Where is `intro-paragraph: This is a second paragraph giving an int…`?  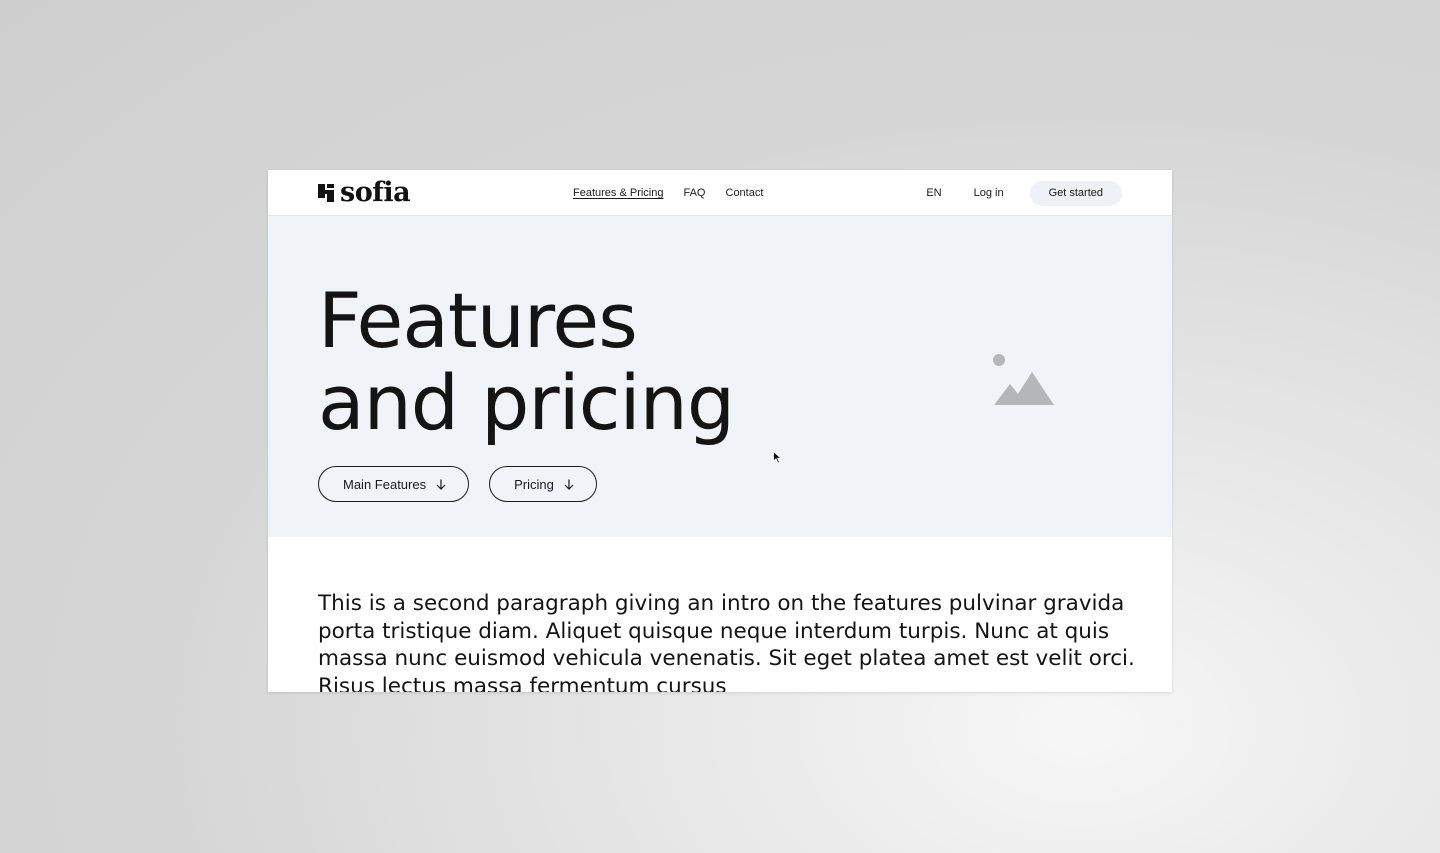
intro-paragraph: This is a second paragraph giving an int… is located at coordinates (726, 641).